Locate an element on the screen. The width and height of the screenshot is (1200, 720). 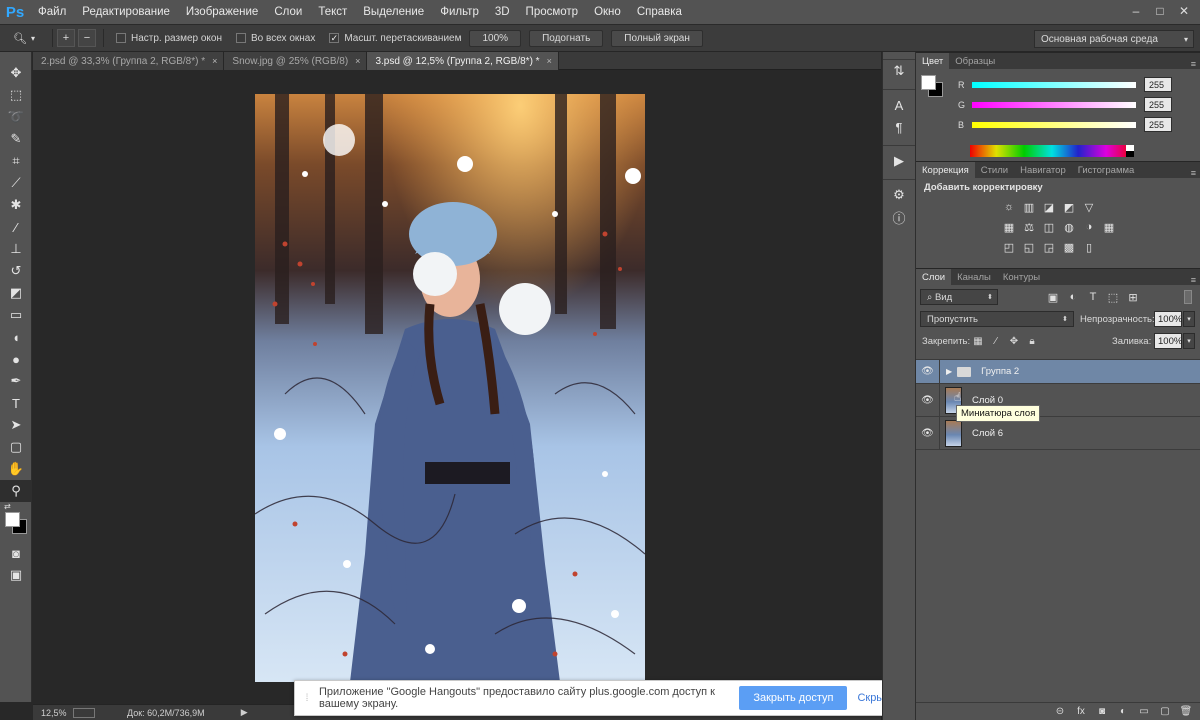
maximize-icon: □ is located at coordinates (1160, 11).